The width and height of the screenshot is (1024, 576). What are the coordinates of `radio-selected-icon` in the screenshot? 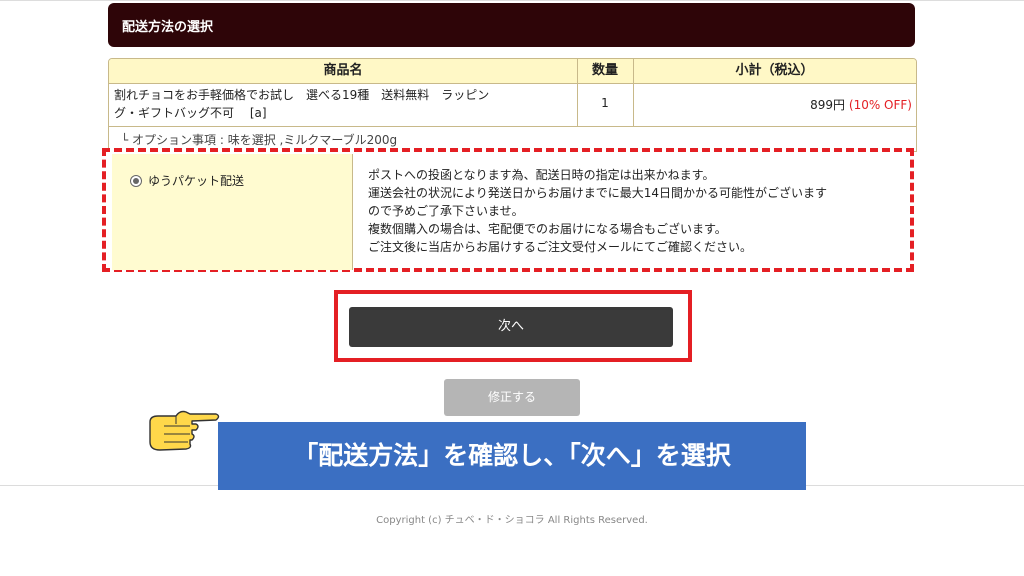 It's located at (136, 181).